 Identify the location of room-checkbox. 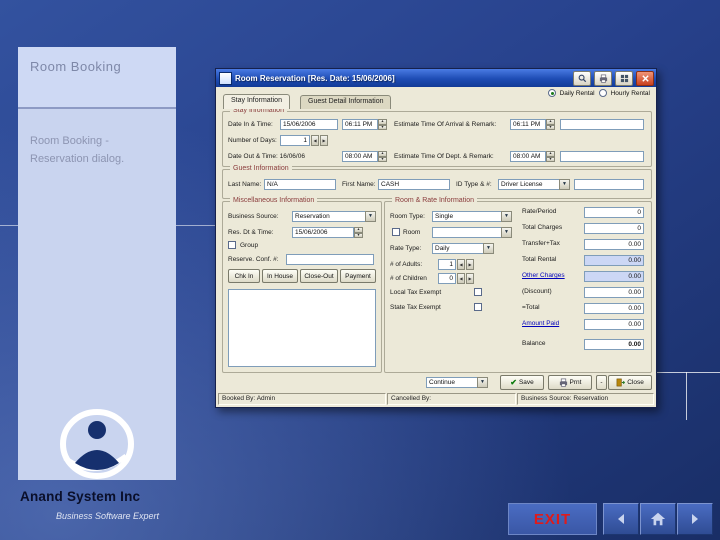
(396, 232).